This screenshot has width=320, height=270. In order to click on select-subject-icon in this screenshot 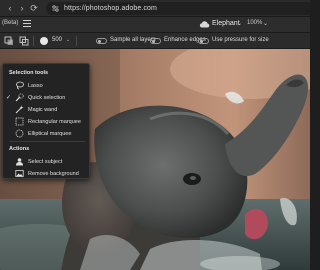, I will do `click(19, 162)`.